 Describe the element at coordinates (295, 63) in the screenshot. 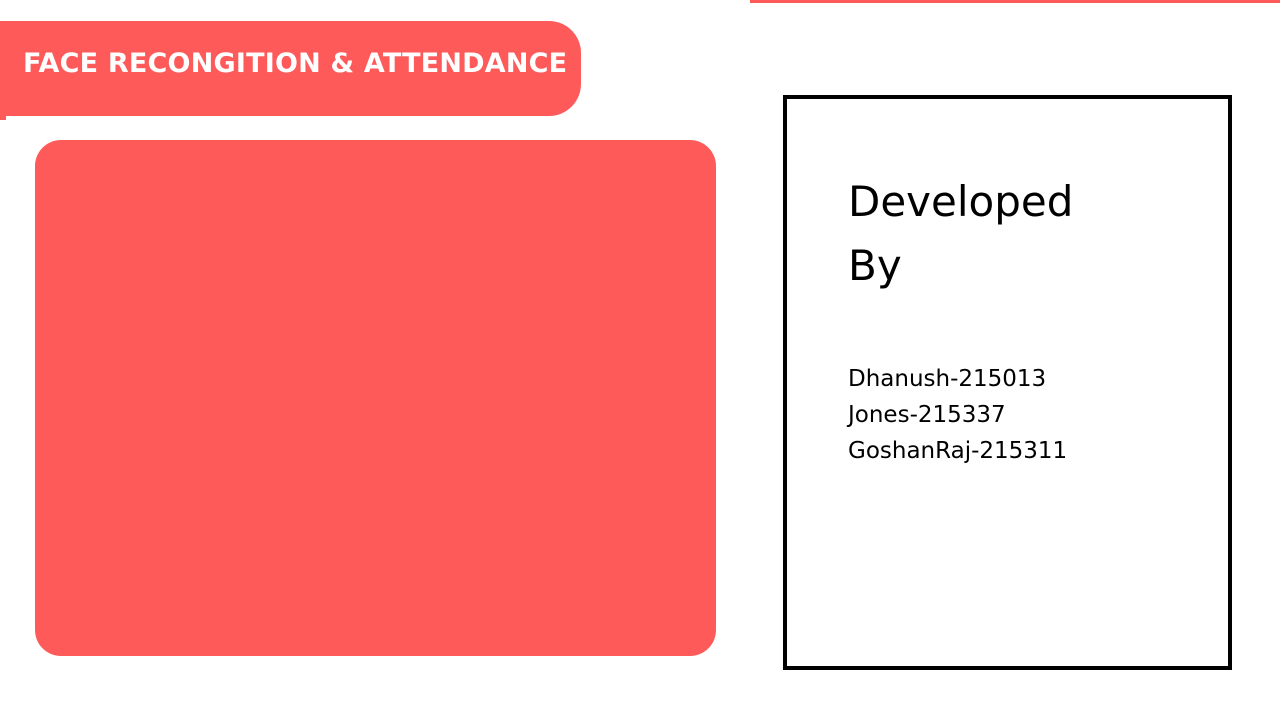

I see `app-title: FACE RECONGITION & ATTENDANCE` at that location.